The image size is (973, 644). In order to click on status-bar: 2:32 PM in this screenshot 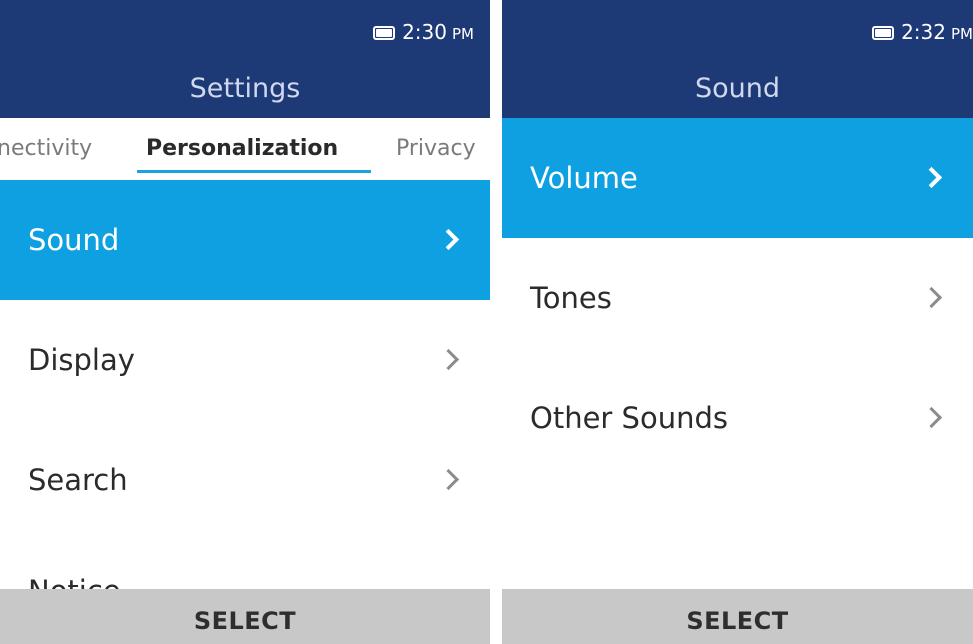, I will do `click(737, 30)`.